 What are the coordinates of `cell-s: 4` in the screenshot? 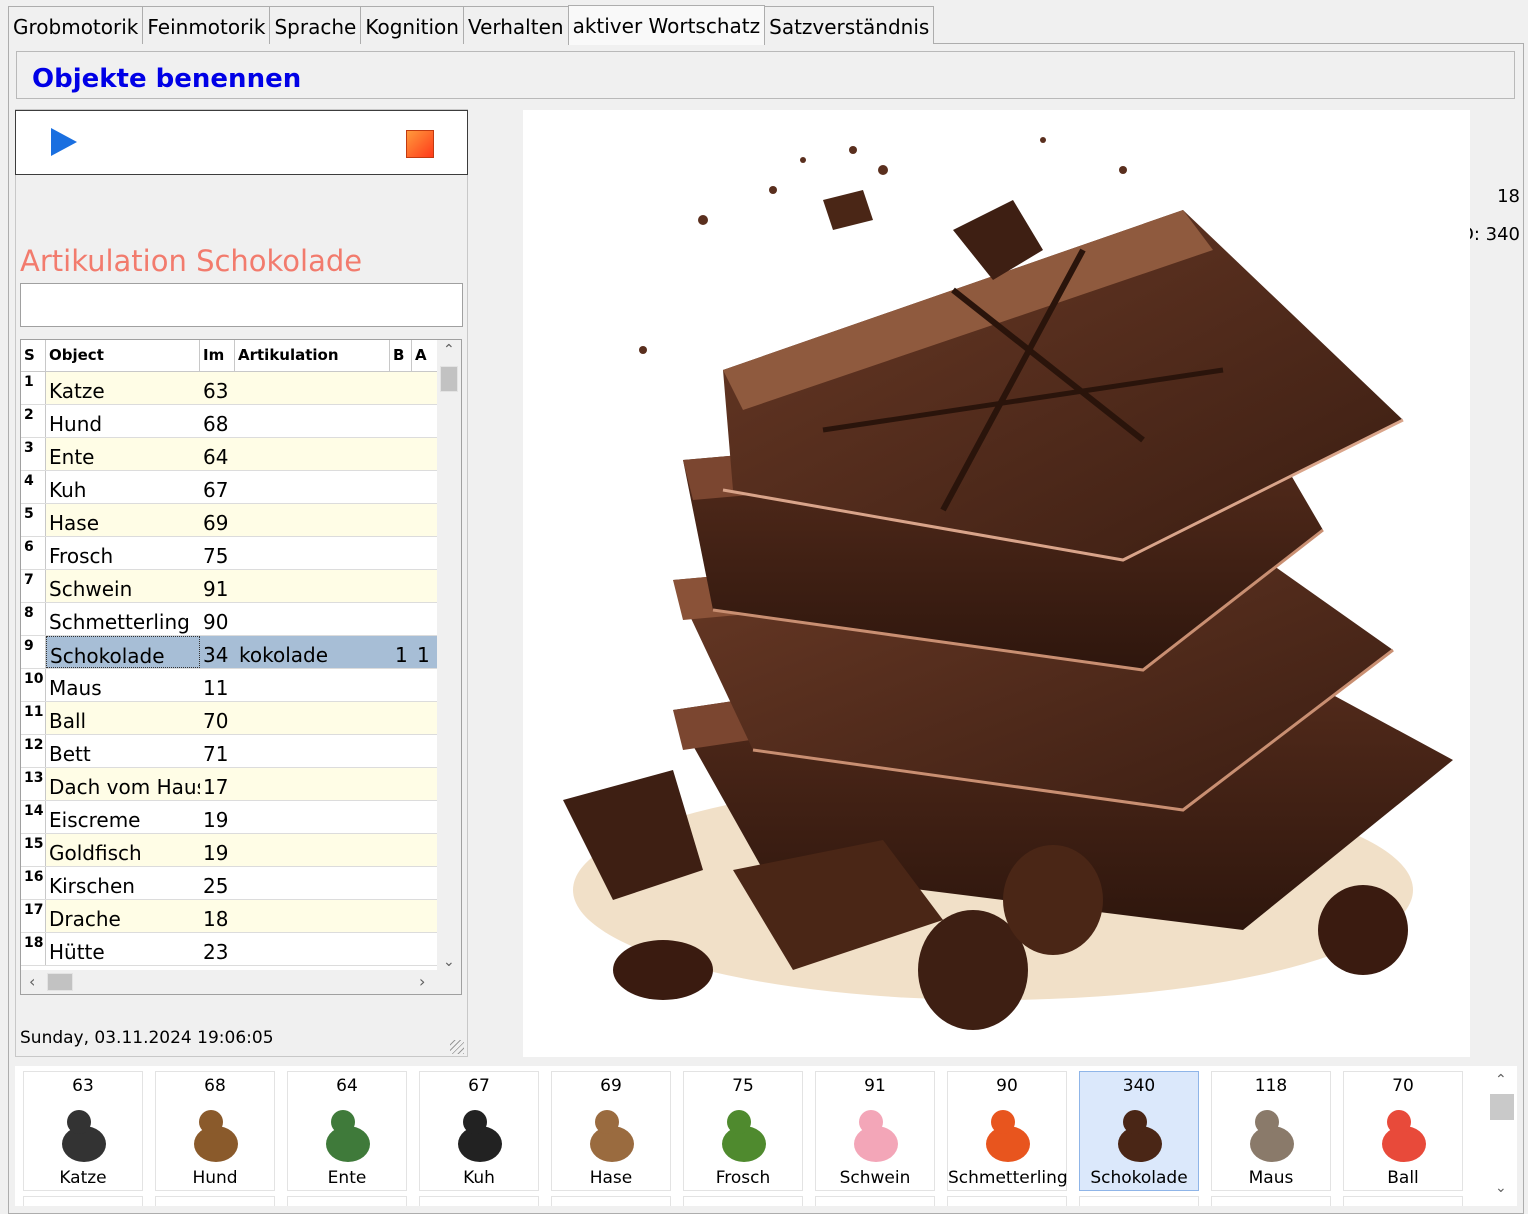 It's located at (33, 487).